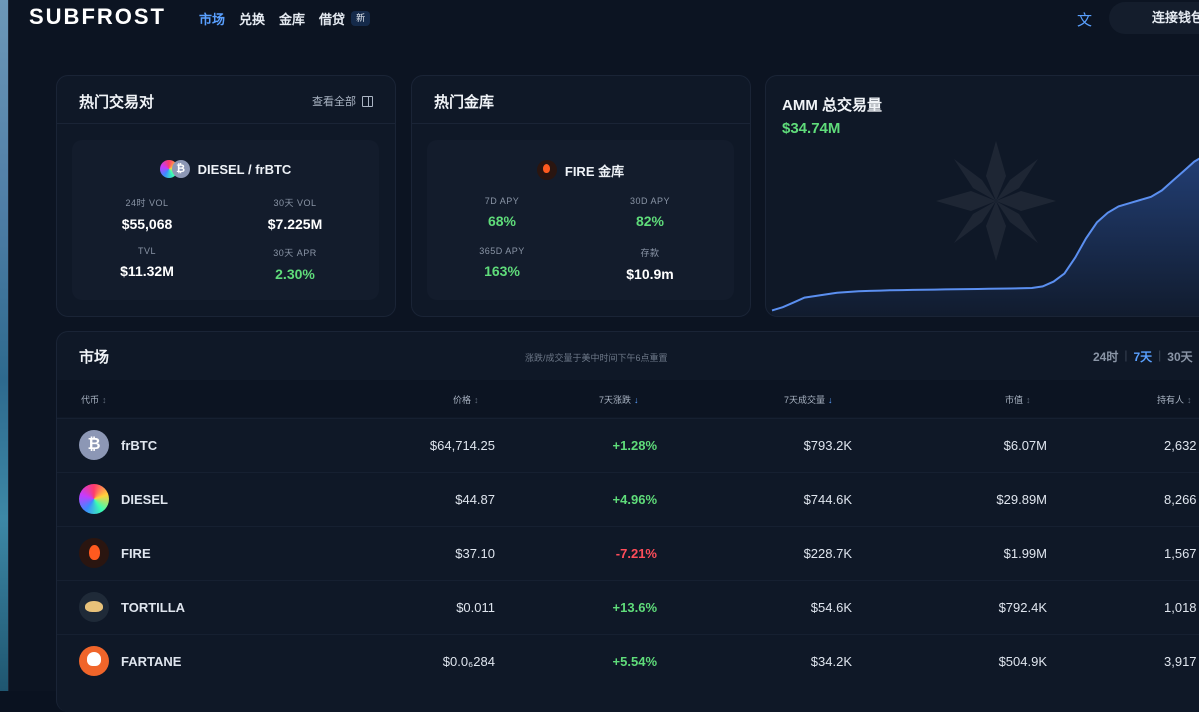 This screenshot has width=1199, height=712. Describe the element at coordinates (1025, 553) in the screenshot. I see `token-mcap: $1.99M` at that location.